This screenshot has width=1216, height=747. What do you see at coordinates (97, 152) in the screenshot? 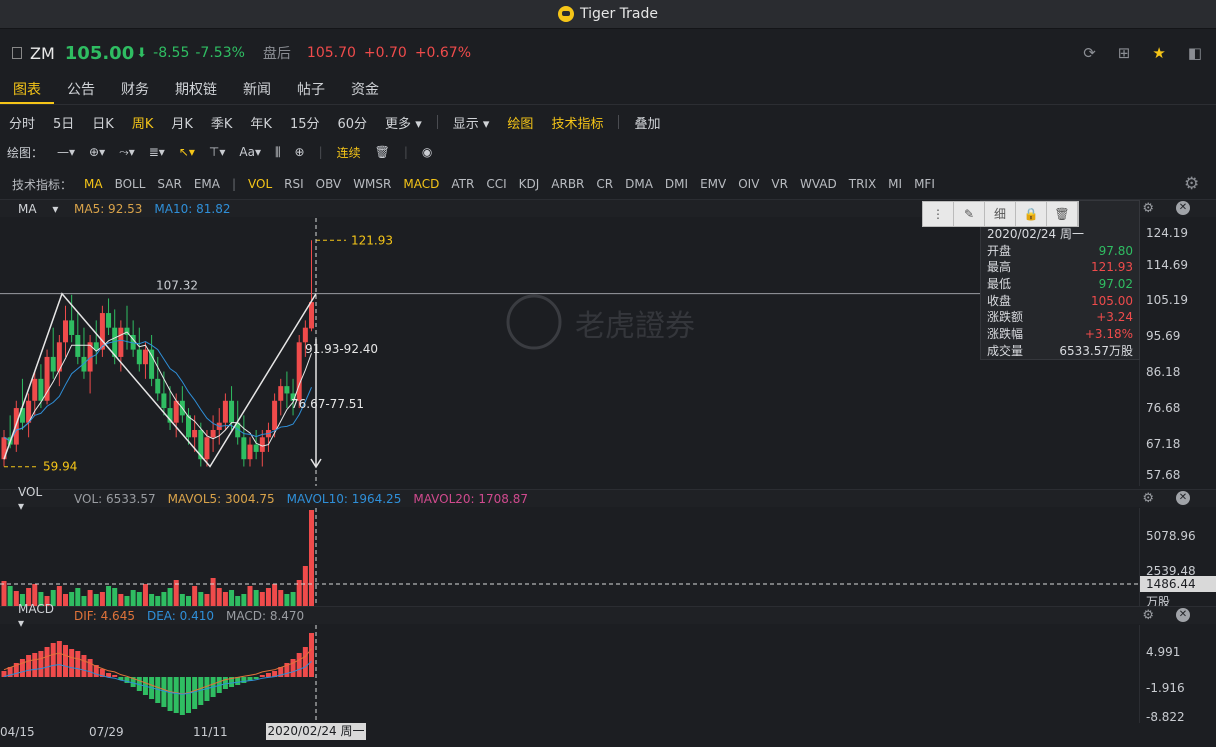
I see `shape-tool-icon: ⊕▾` at bounding box center [97, 152].